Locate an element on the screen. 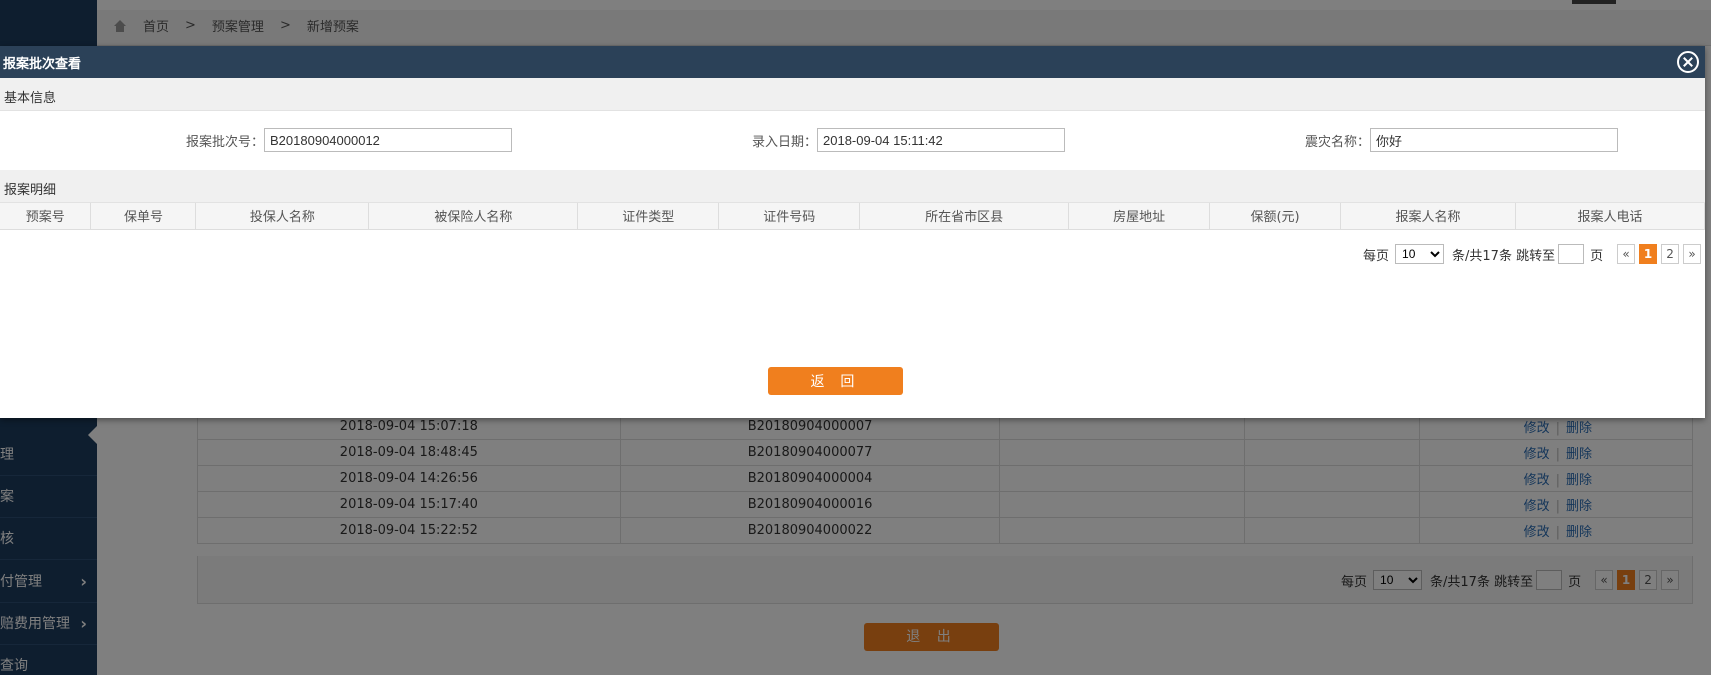 The height and width of the screenshot is (675, 1711). column-header: 证件类型 is located at coordinates (648, 216).